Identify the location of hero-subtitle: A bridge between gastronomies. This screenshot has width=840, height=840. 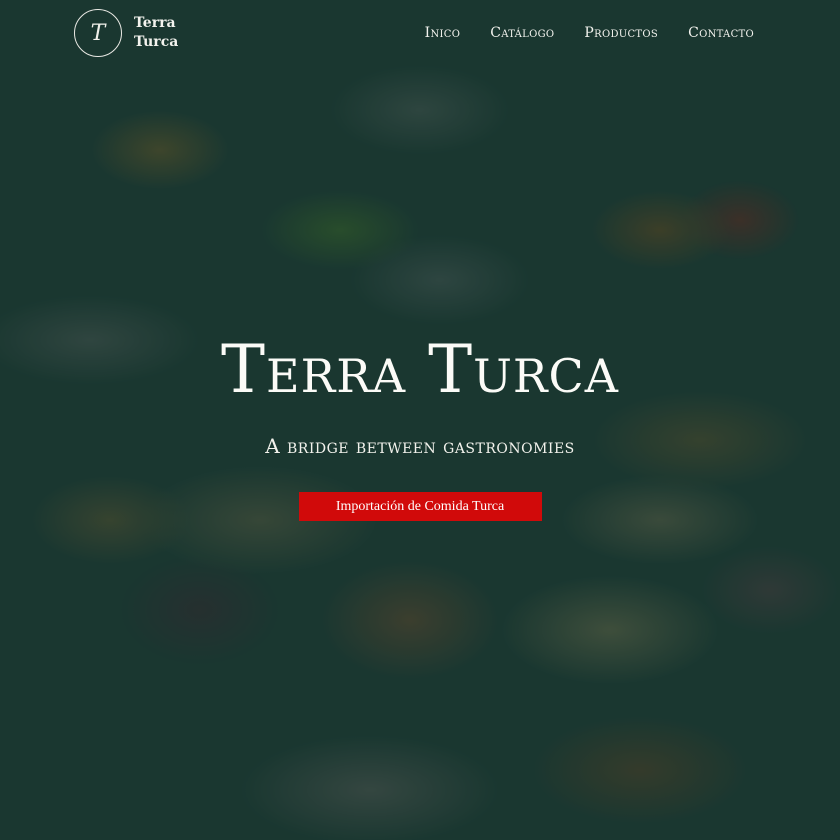
(420, 446).